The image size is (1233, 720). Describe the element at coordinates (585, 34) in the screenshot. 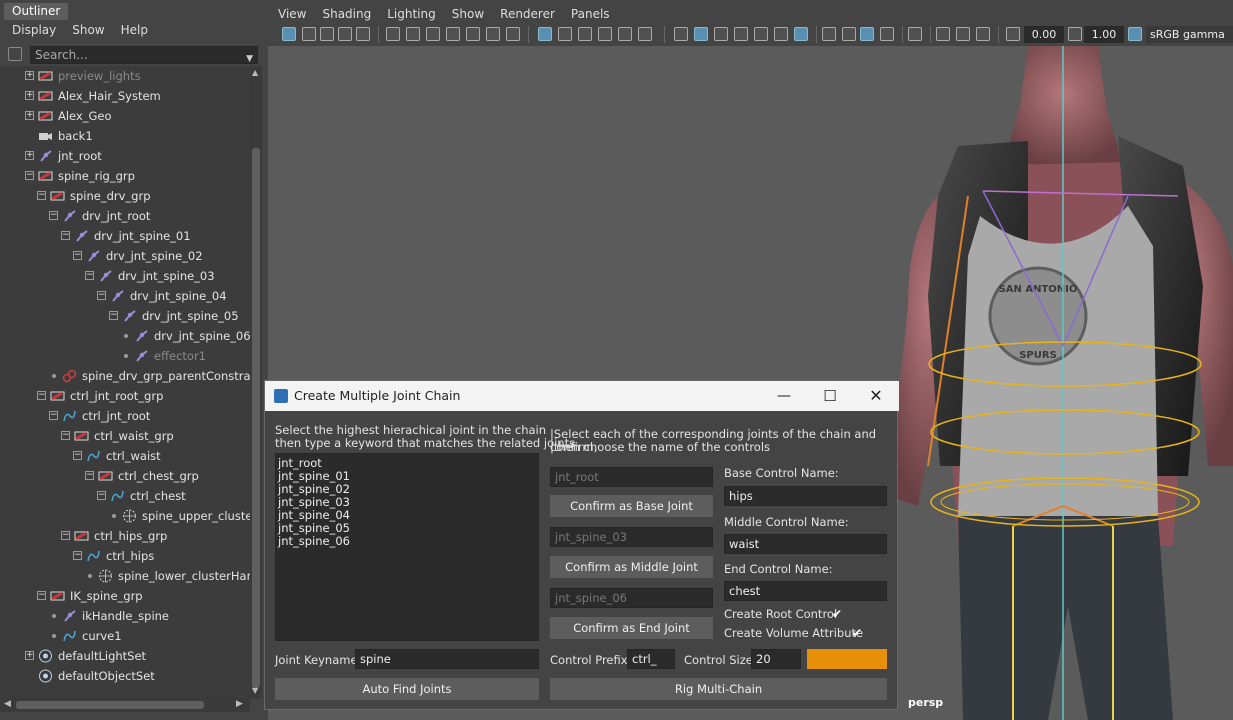

I see `resolution-toggle-icon` at that location.